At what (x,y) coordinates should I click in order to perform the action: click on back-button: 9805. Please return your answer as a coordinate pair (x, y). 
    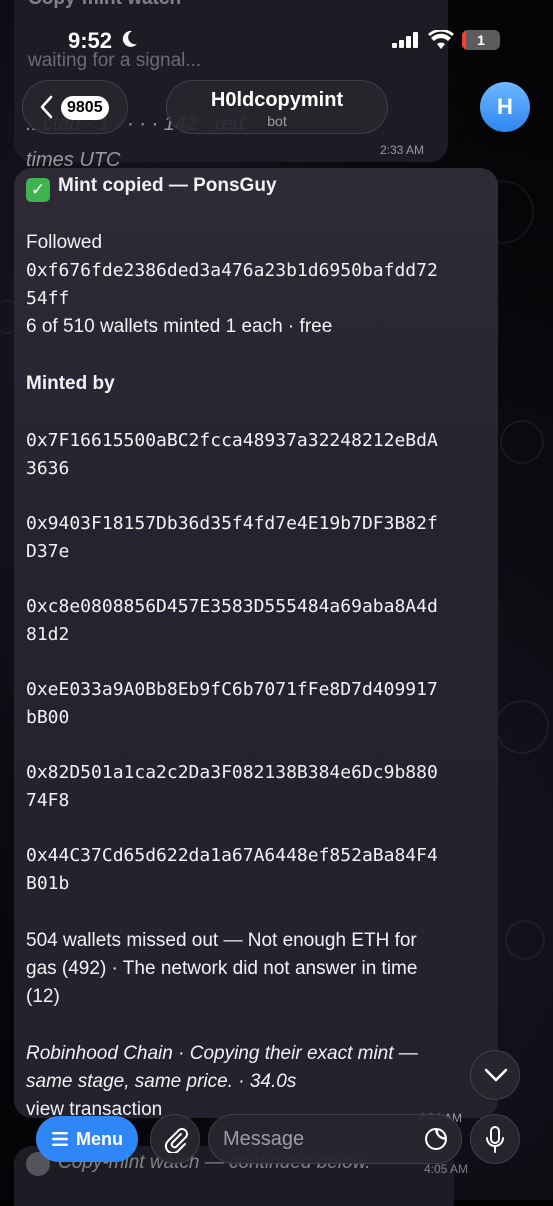
    Looking at the image, I should click on (75, 107).